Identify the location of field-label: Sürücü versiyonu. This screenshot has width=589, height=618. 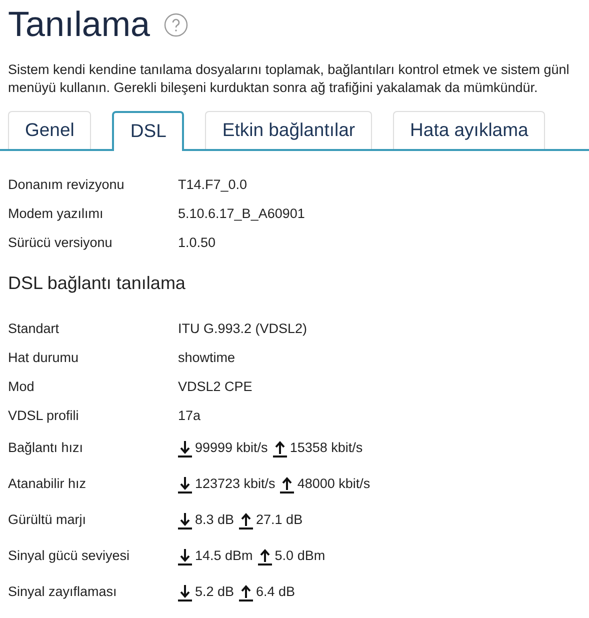
(61, 243).